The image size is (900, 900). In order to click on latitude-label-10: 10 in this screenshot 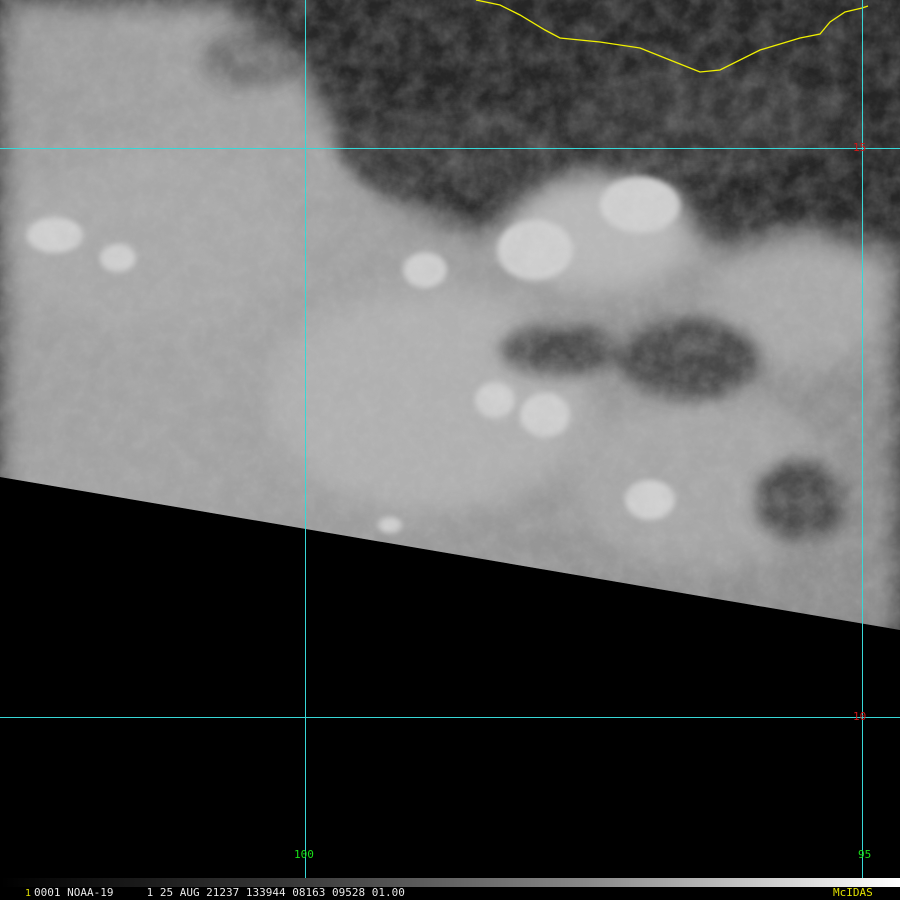, I will do `click(860, 716)`.